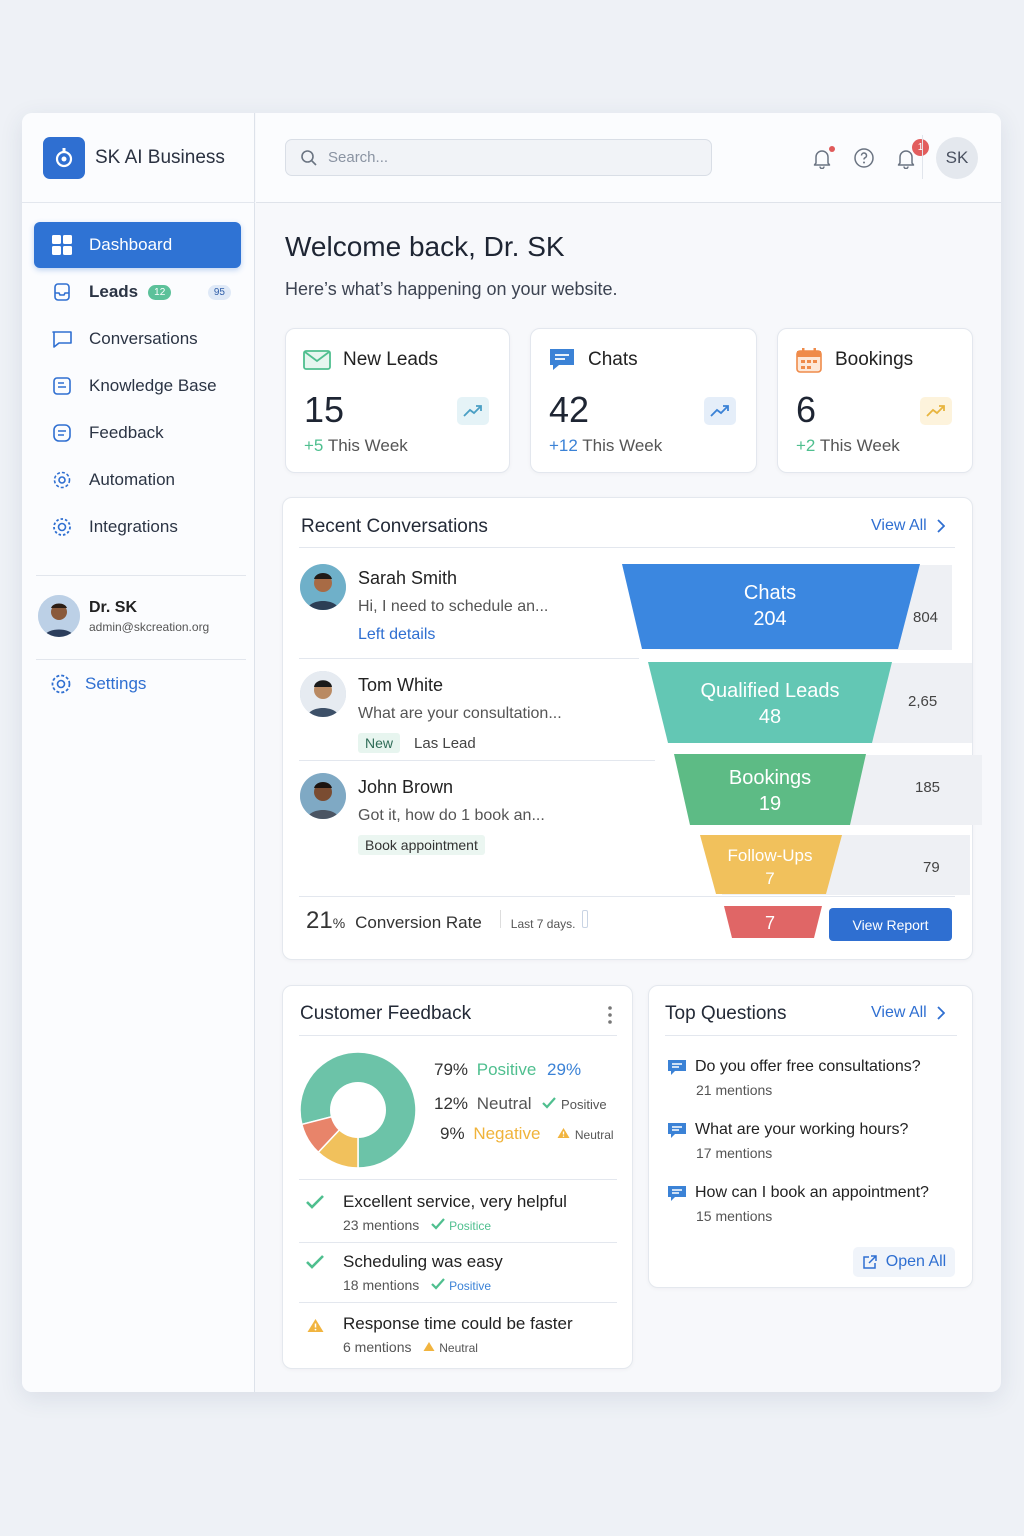 Image resolution: width=1024 pixels, height=1536 pixels. Describe the element at coordinates (770, 867) in the screenshot. I see `funnel-label: Follow-Ups 7` at that location.